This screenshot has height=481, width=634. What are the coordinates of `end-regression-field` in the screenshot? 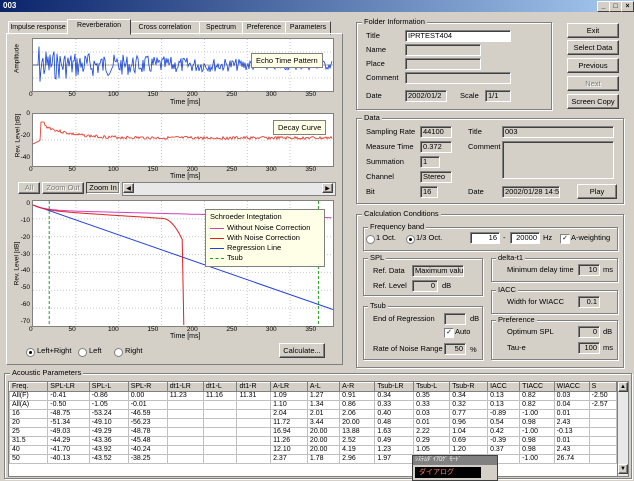 It's located at (455, 319).